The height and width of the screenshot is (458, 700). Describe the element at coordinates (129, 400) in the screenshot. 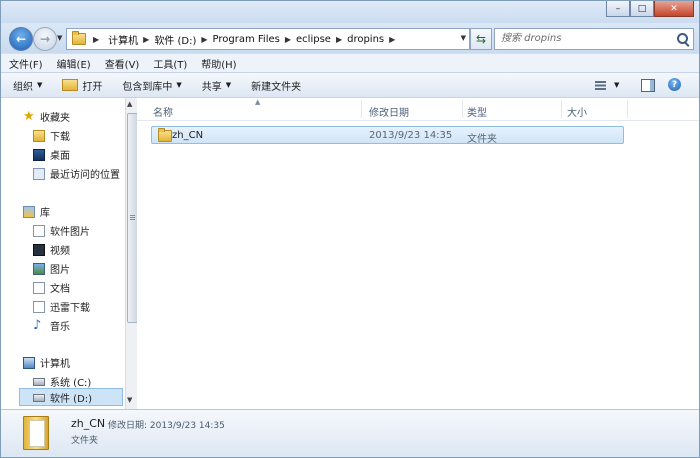

I see `scroll-down-arrow-icon: ▼` at that location.